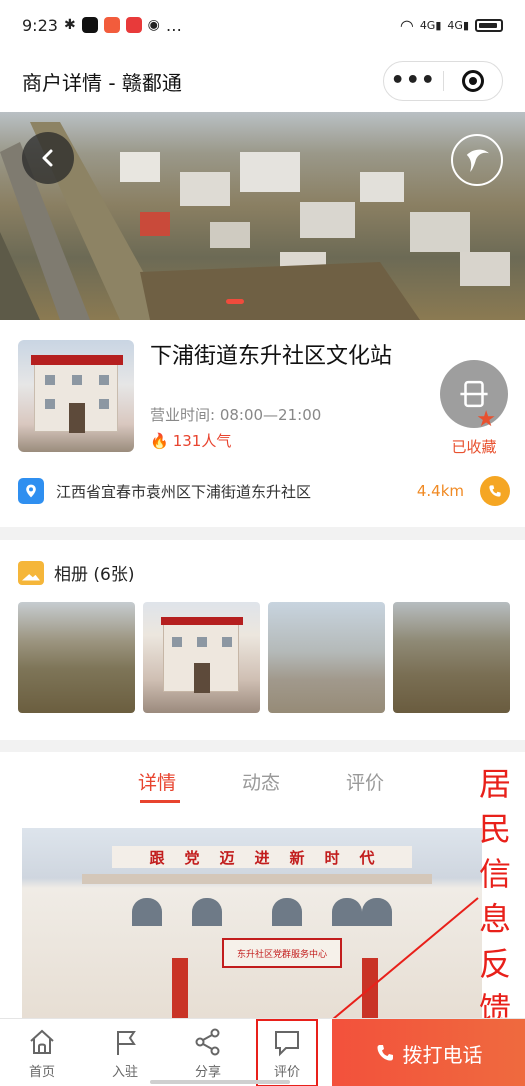 The width and height of the screenshot is (525, 1086). Describe the element at coordinates (31, 491) in the screenshot. I see `location-icon` at that location.